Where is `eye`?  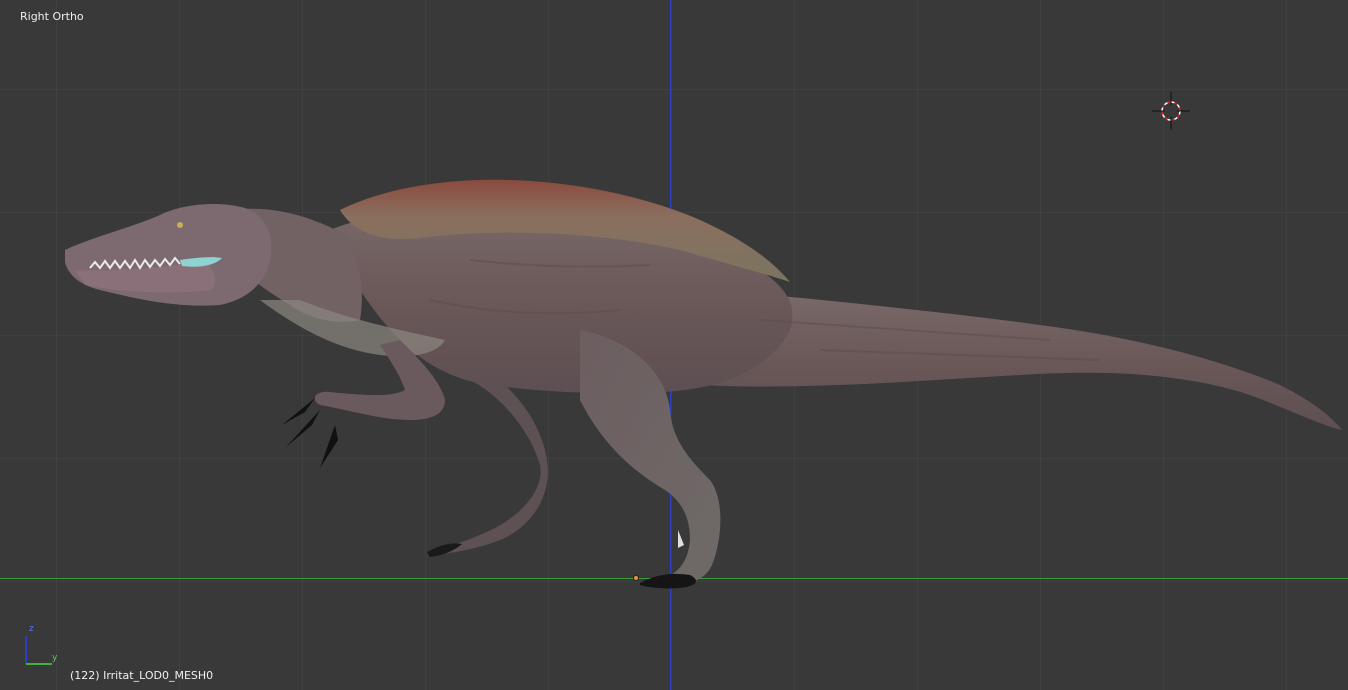
eye is located at coordinates (180, 225).